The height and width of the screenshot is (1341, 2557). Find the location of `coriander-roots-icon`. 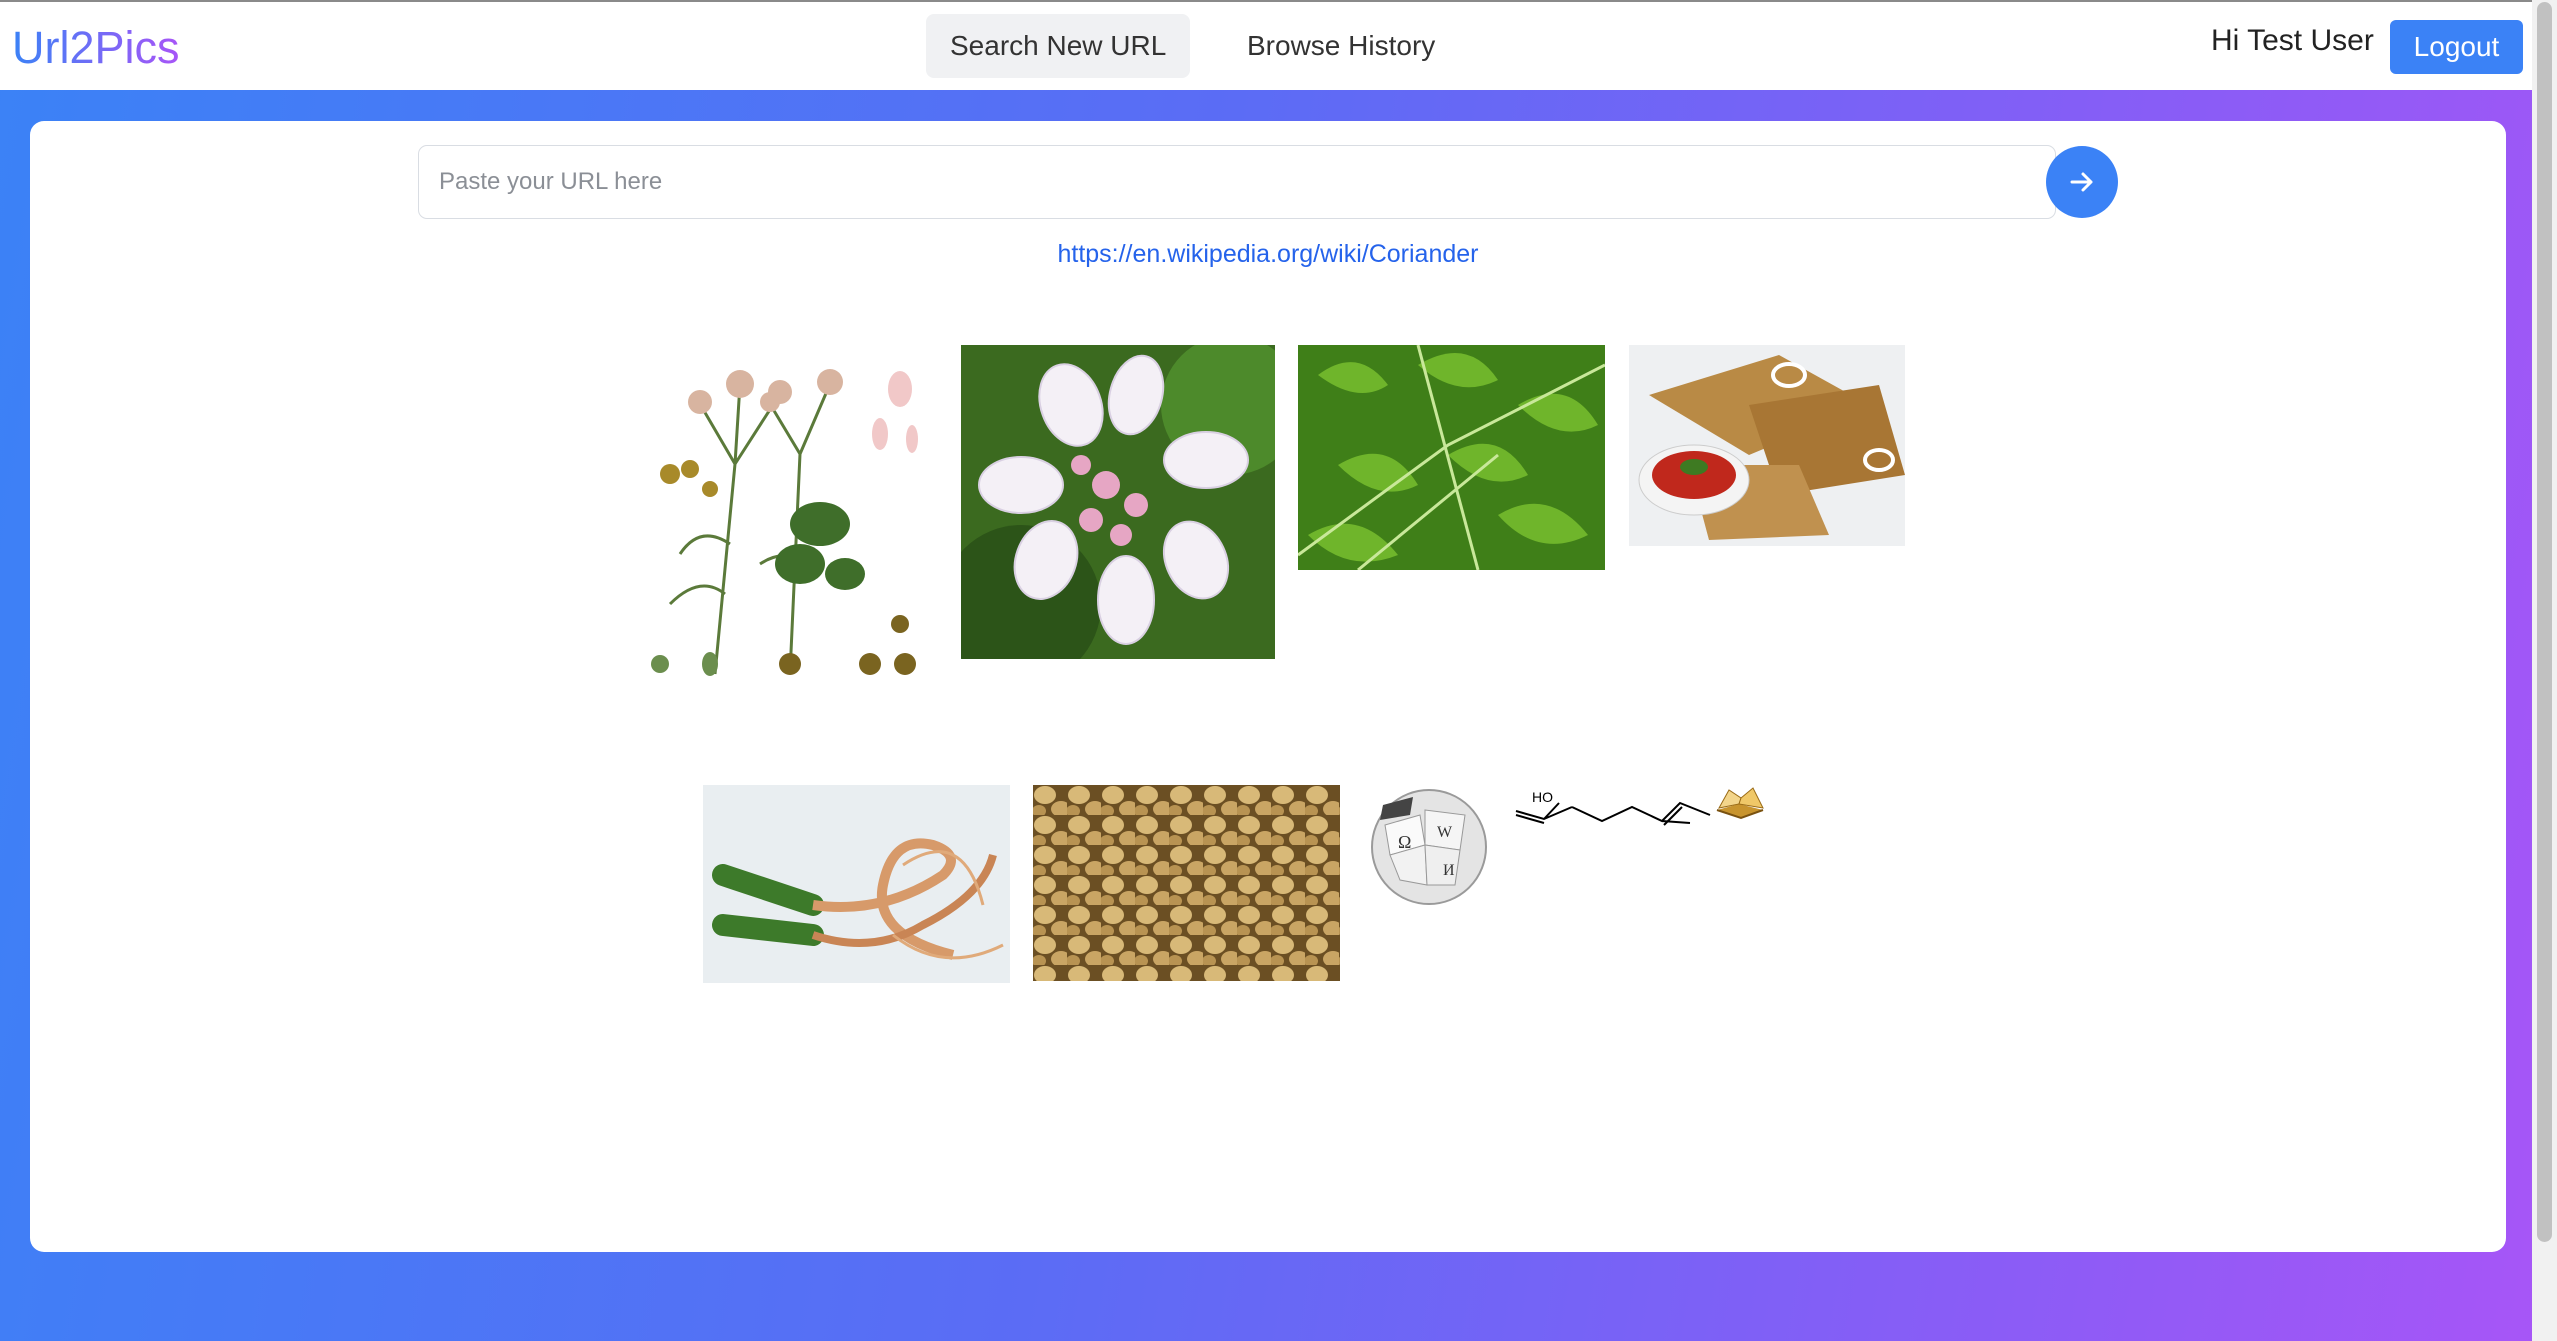

coriander-roots-icon is located at coordinates (856, 884).